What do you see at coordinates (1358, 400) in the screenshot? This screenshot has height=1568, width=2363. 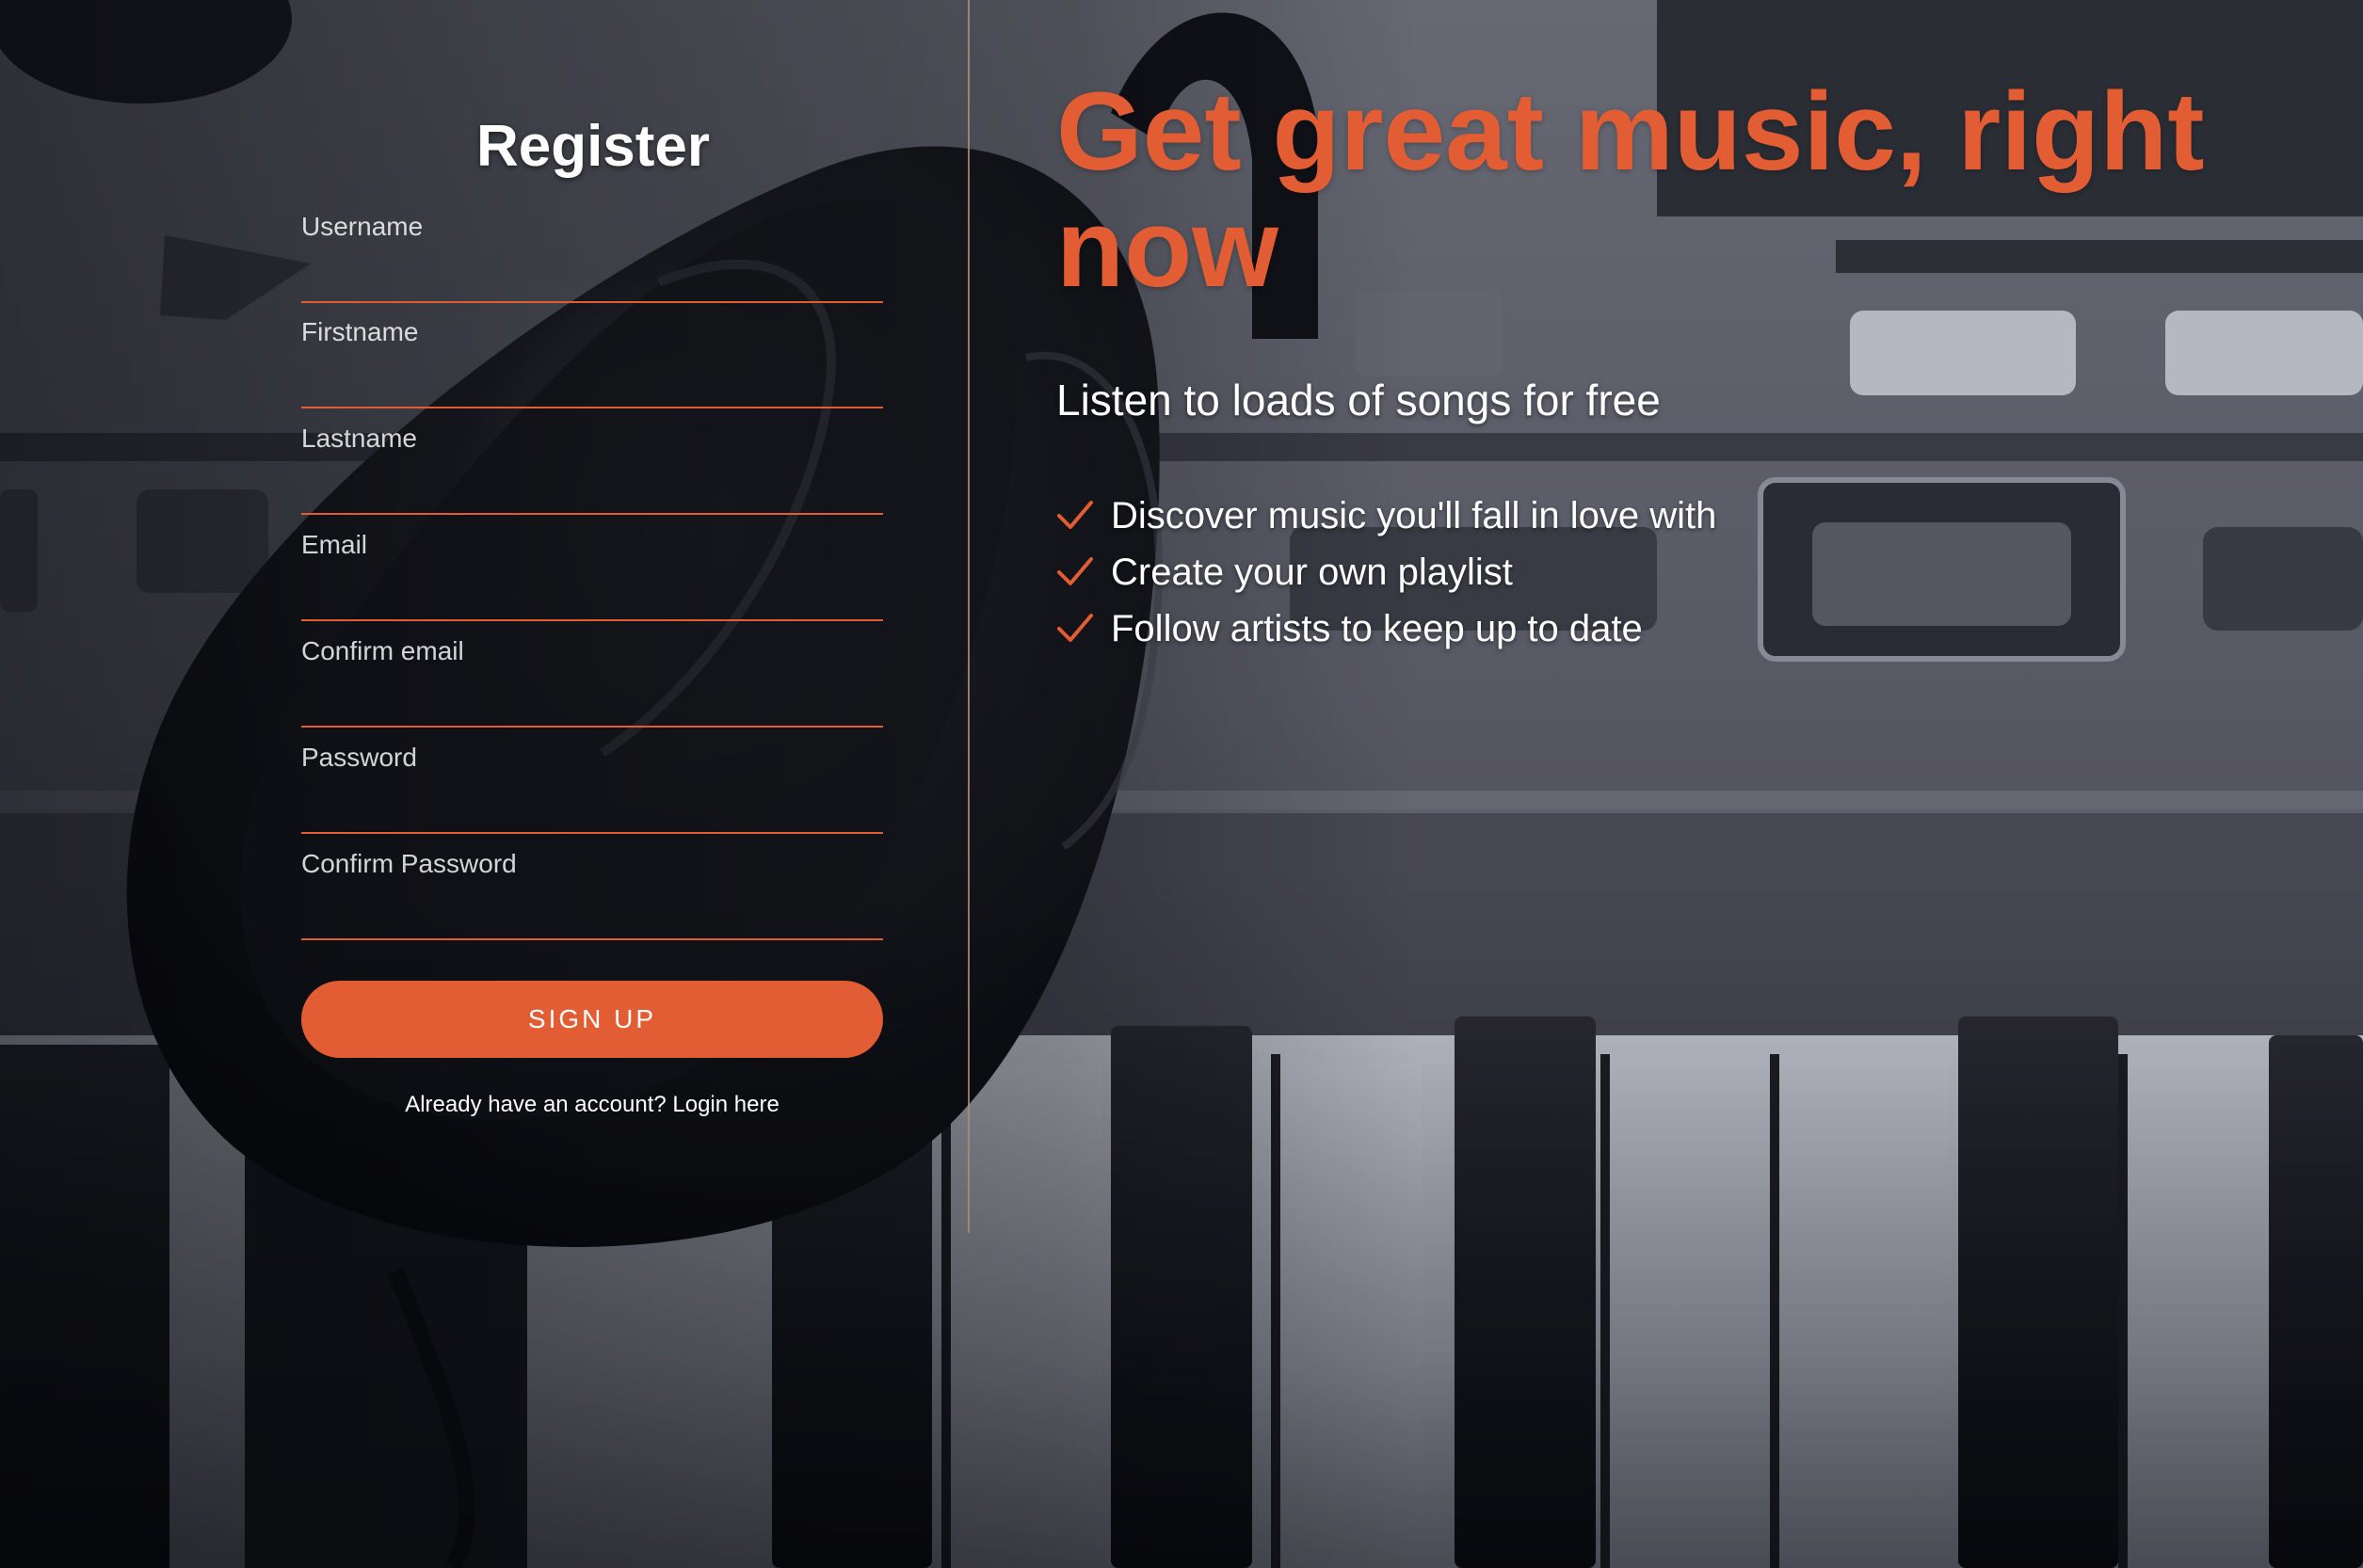 I see `hero-subtitle: Listen to loads of songs for free` at bounding box center [1358, 400].